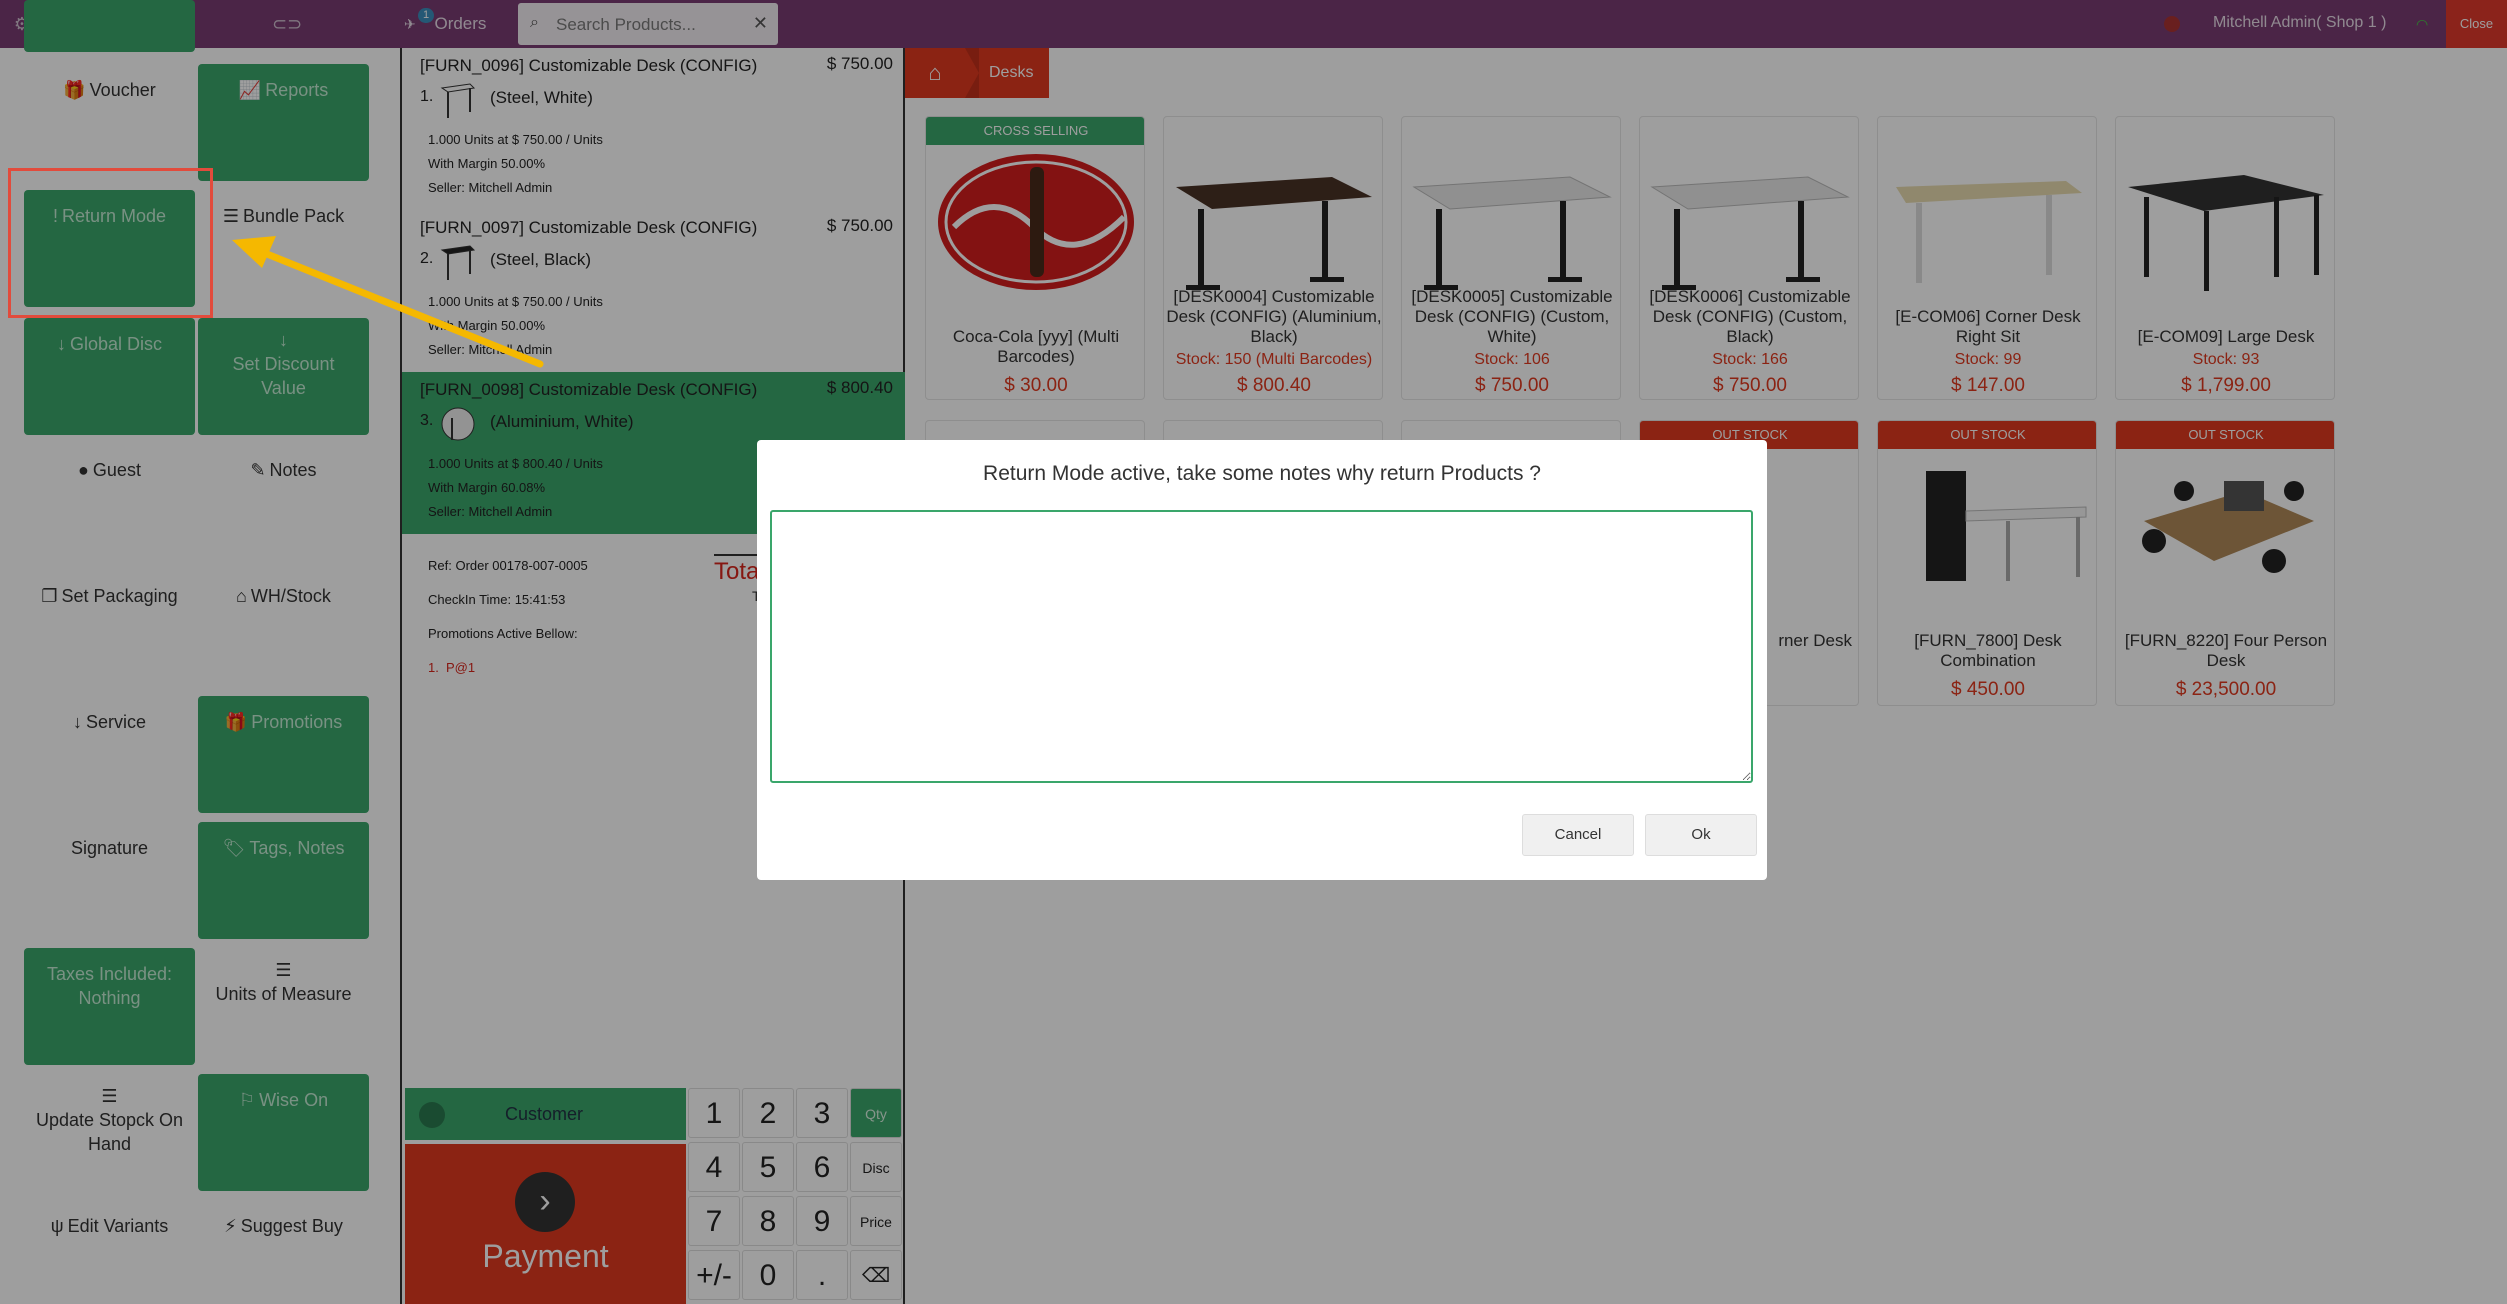 Image resolution: width=2507 pixels, height=1304 pixels. I want to click on return-mode-highlight, so click(110, 243).